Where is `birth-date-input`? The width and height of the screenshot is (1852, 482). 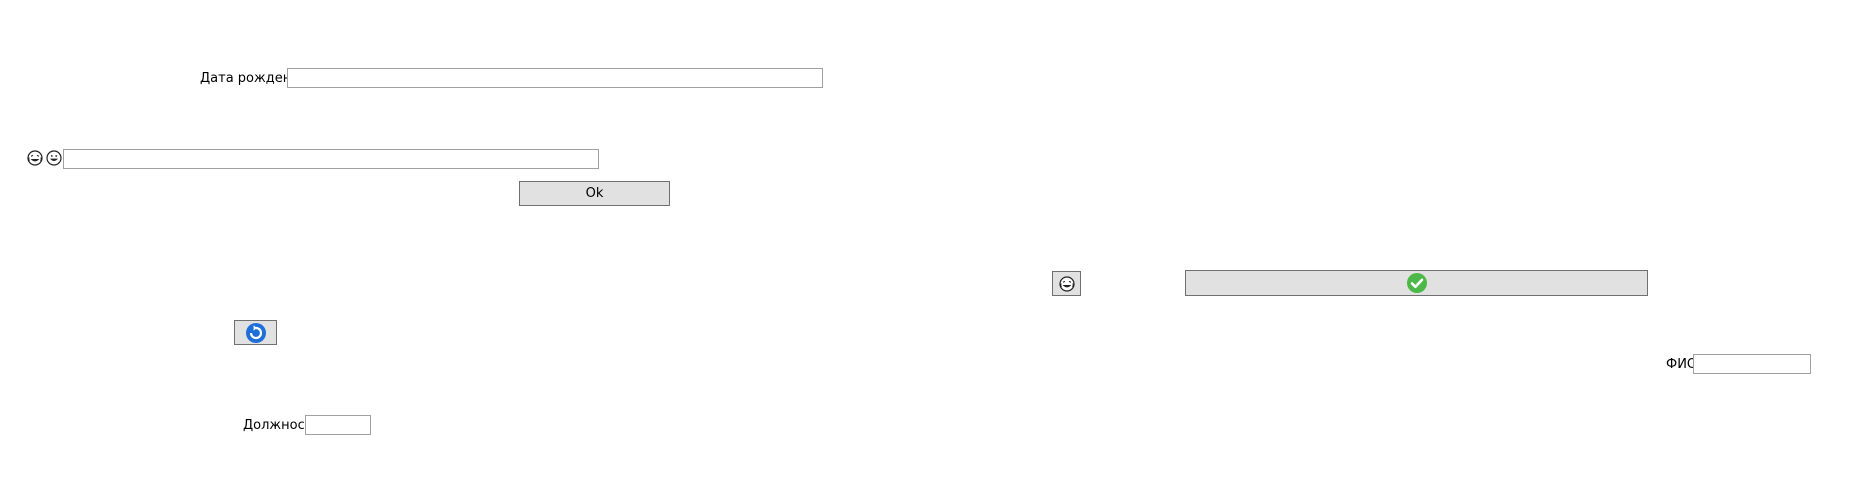
birth-date-input is located at coordinates (555, 78).